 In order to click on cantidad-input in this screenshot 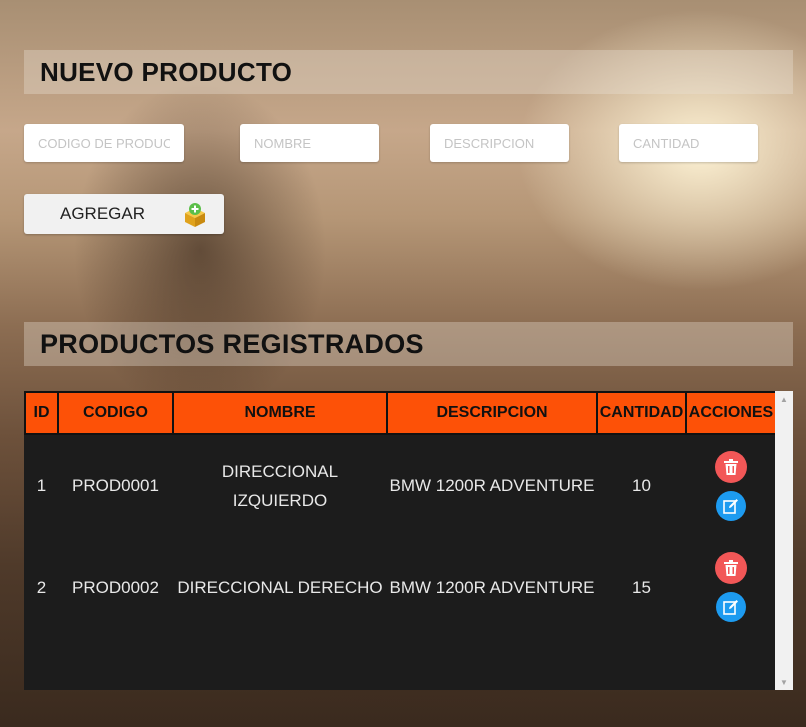, I will do `click(688, 143)`.